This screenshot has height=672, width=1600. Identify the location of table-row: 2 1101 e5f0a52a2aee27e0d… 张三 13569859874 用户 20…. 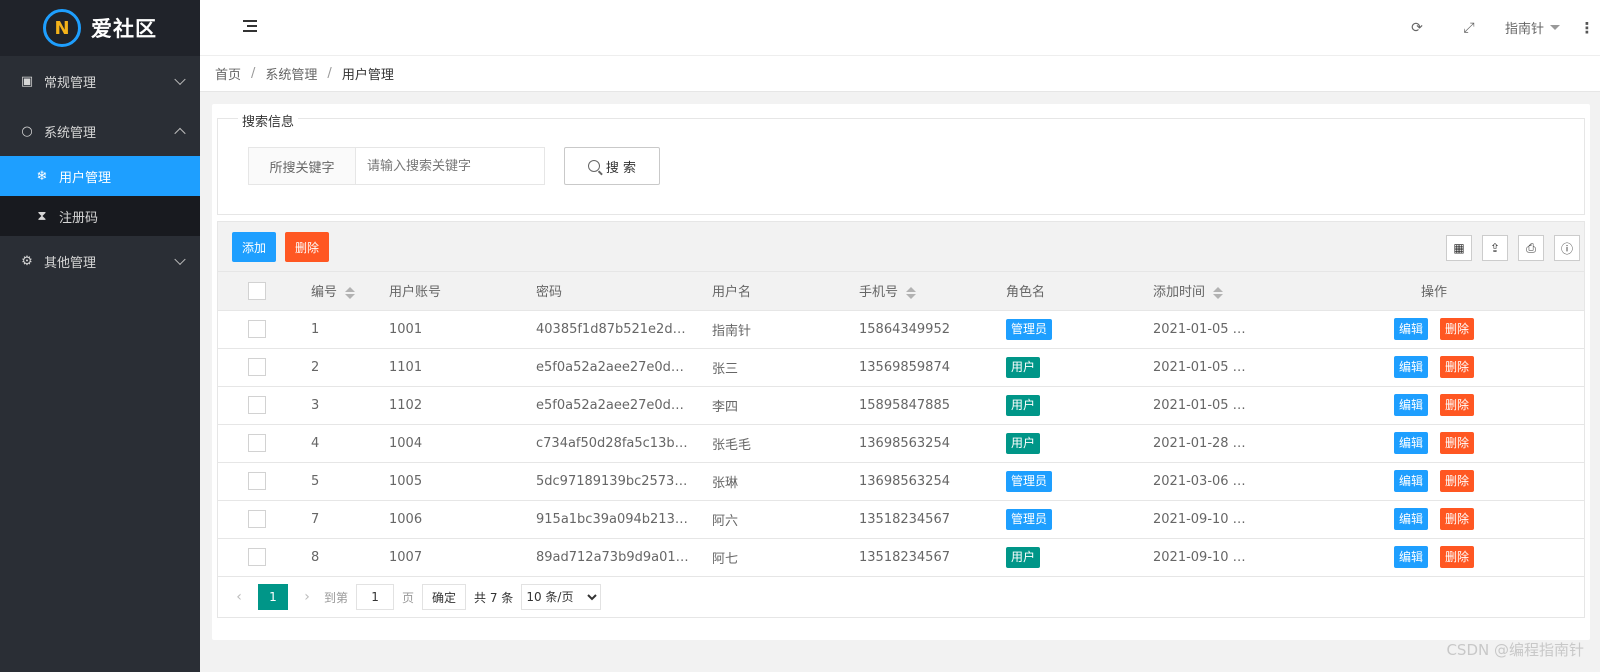
(901, 367).